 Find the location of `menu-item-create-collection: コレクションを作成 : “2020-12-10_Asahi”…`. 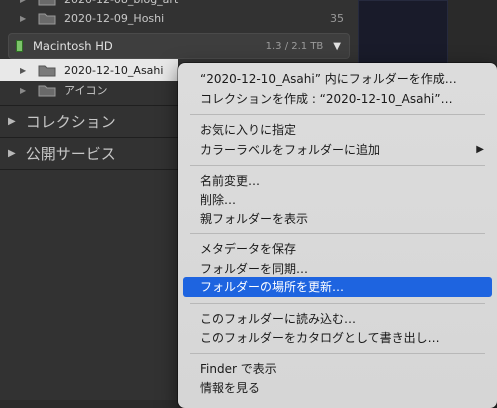

menu-item-create-collection: コレクションを作成 : “2020-12-10_Asahi”… is located at coordinates (337, 99).